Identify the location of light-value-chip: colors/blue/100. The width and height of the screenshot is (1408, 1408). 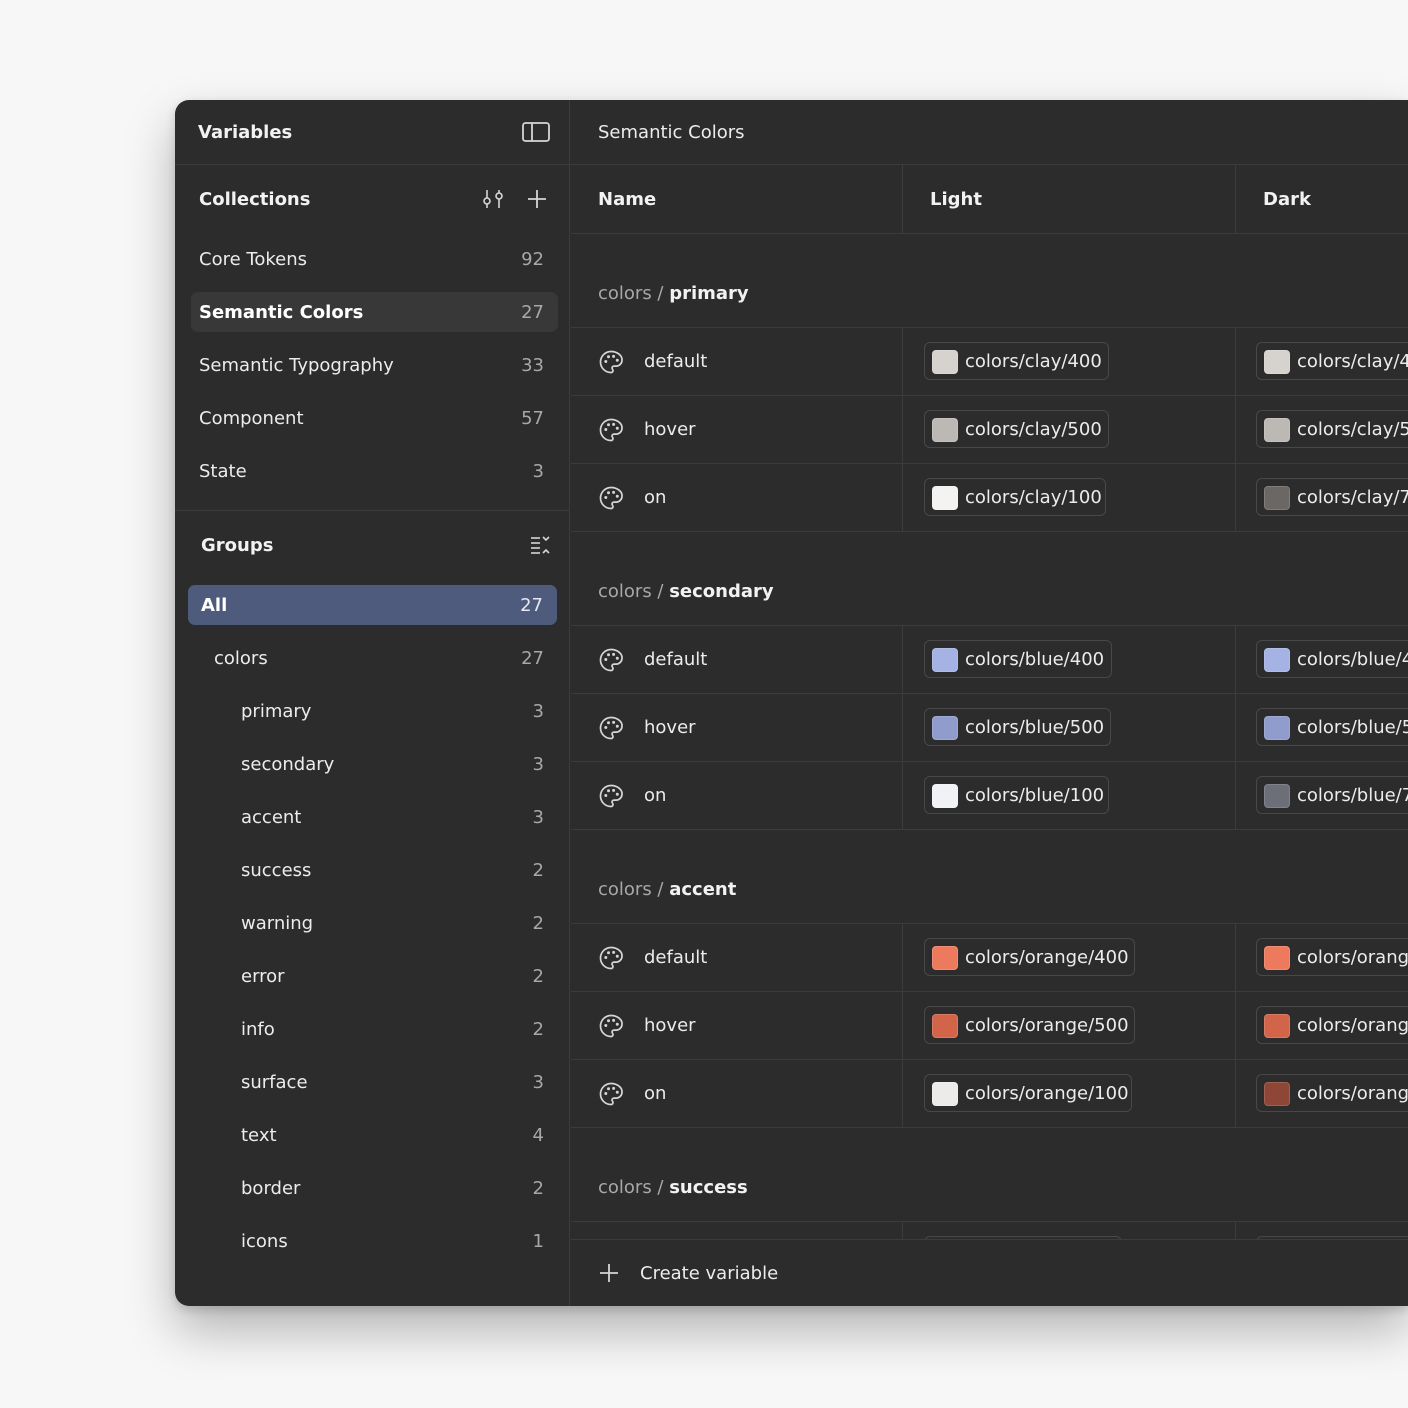
(1016, 795).